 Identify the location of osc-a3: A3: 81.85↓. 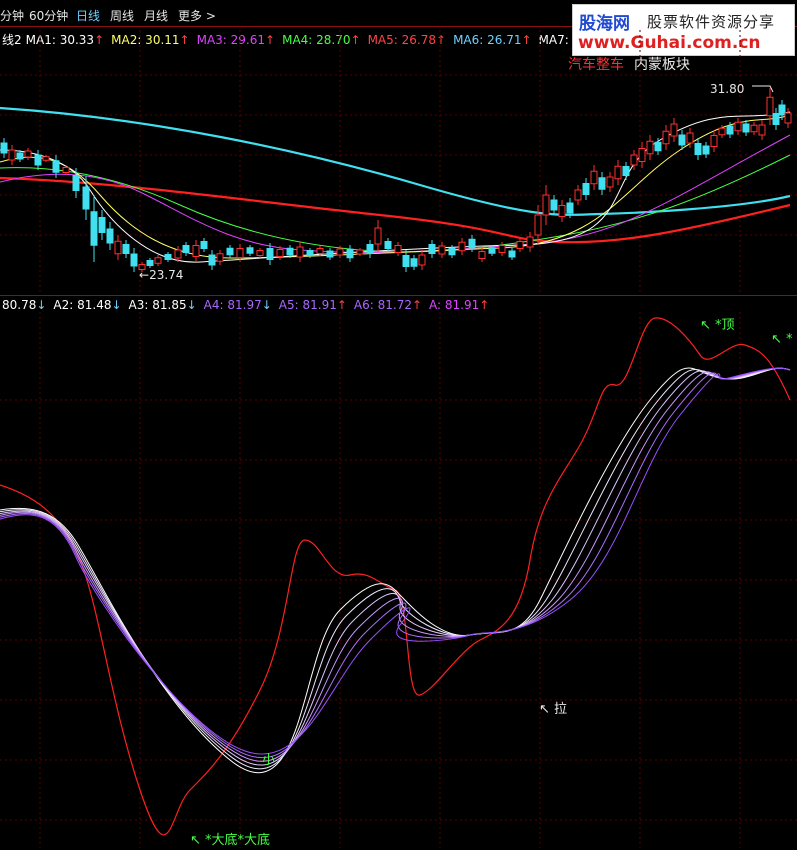
(162, 305).